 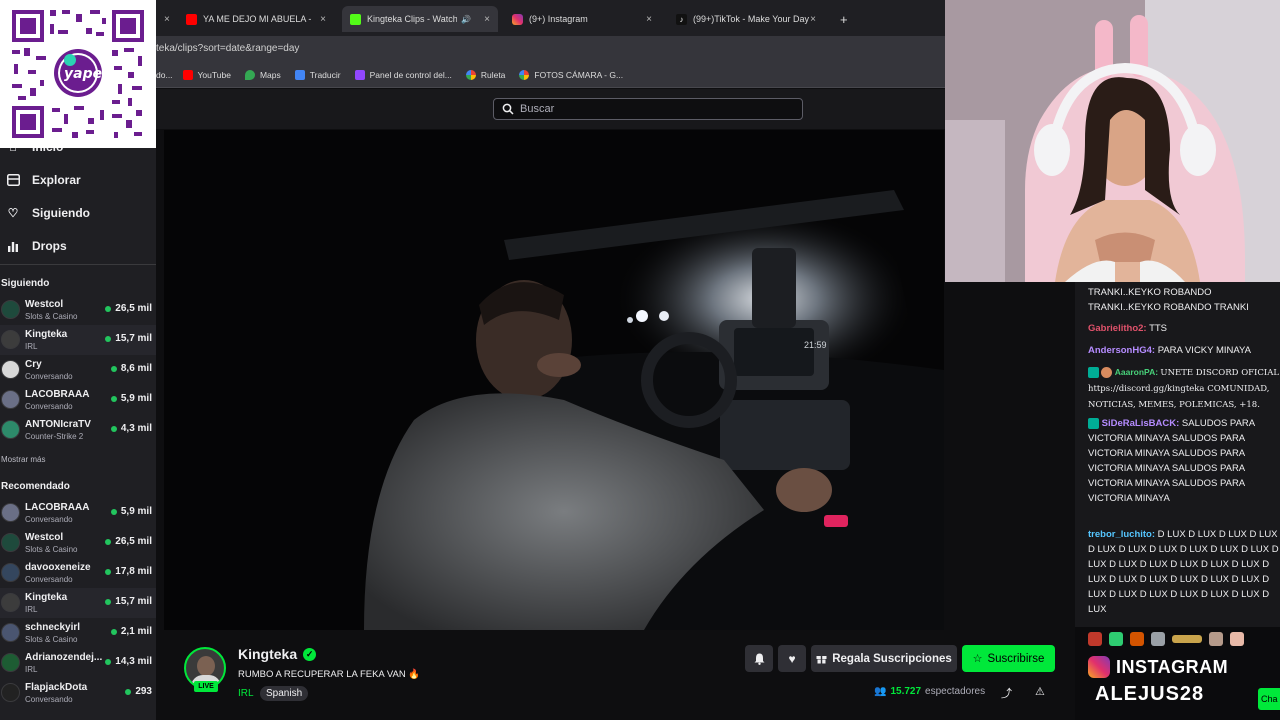 What do you see at coordinates (821, 660) in the screenshot?
I see `gift-icon` at bounding box center [821, 660].